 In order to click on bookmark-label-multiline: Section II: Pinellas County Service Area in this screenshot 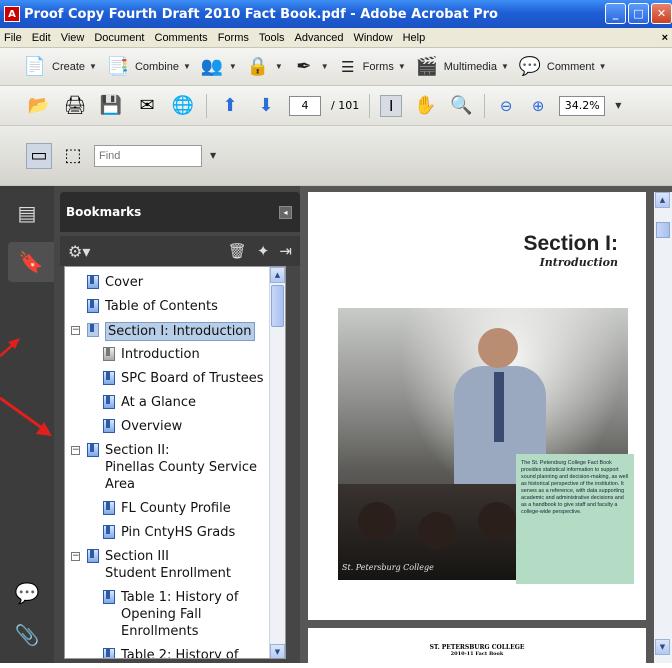, I will do `click(181, 467)`.